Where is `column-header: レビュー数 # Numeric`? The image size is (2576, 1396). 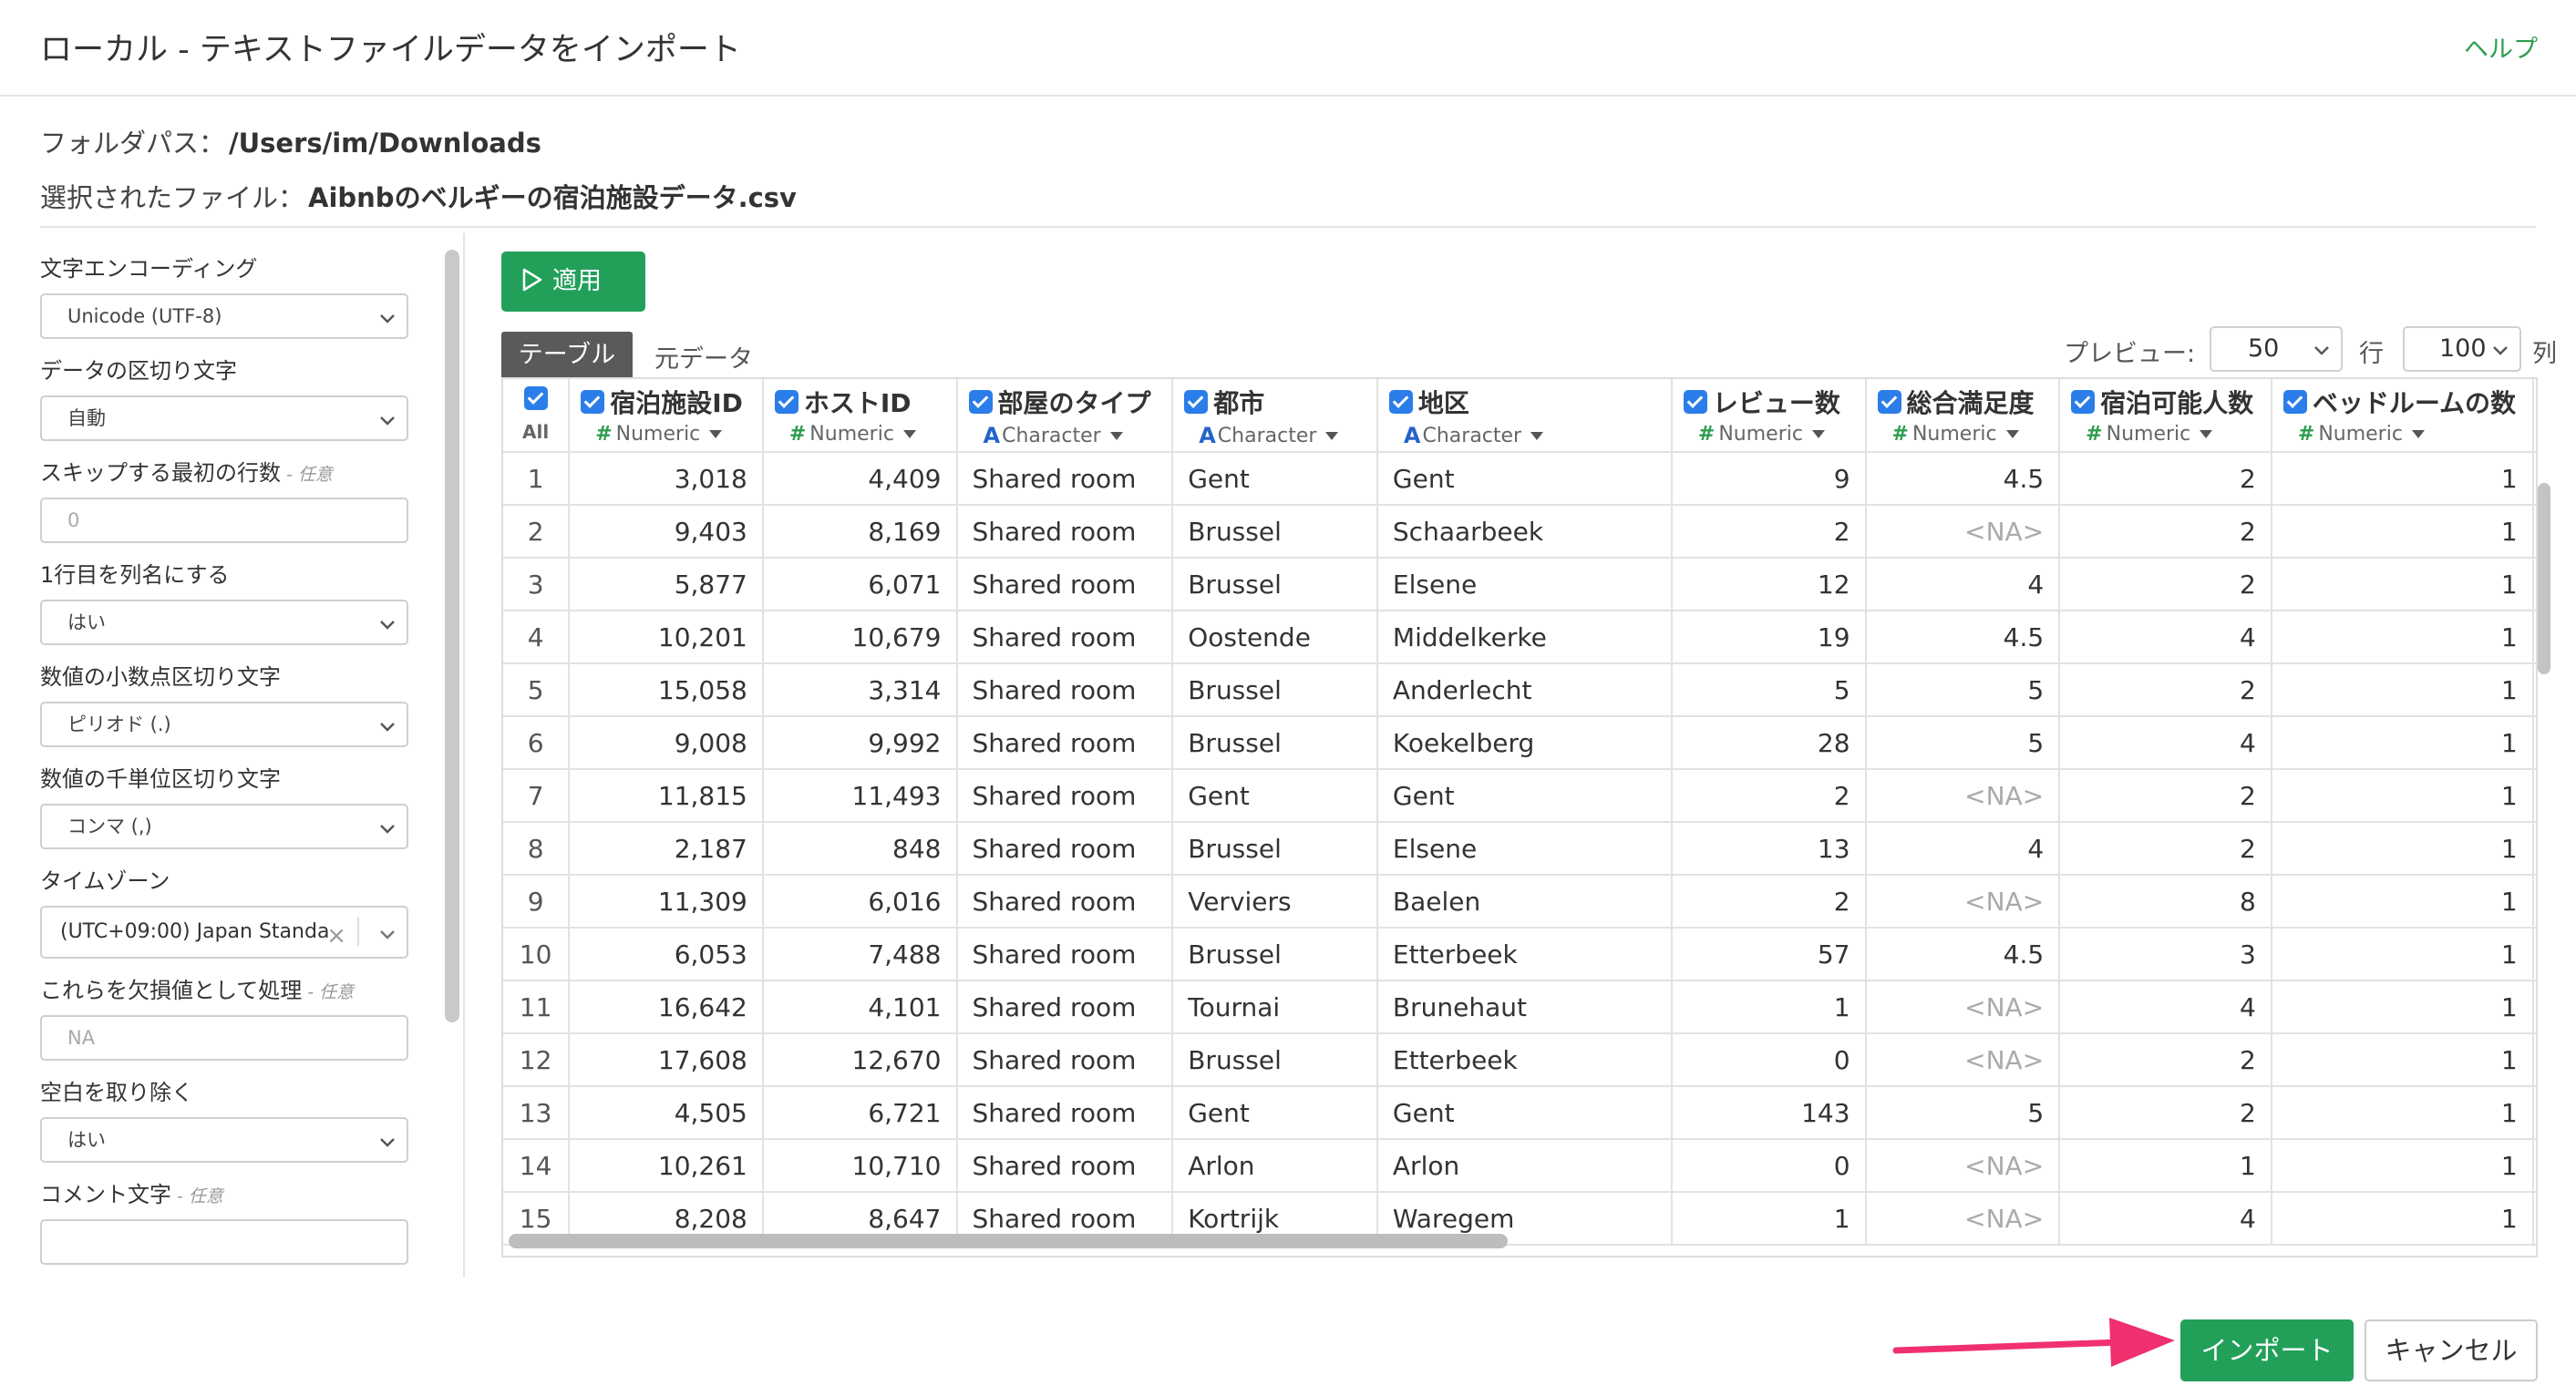
column-header: レビュー数 # Numeric is located at coordinates (1769, 416).